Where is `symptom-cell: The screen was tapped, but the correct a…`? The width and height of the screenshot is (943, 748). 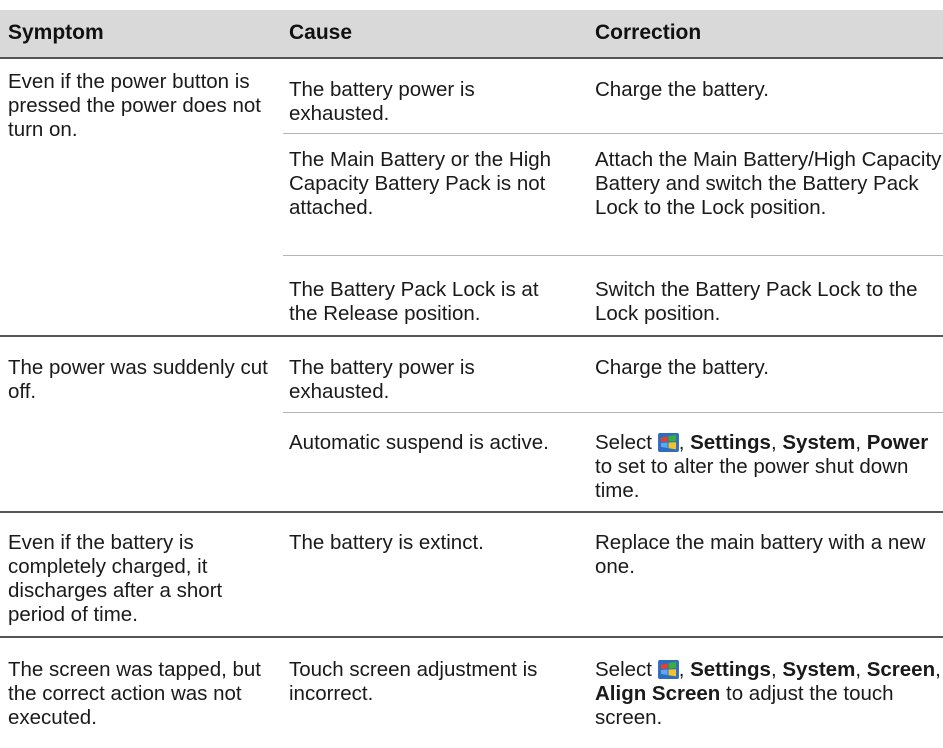
symptom-cell: The screen was tapped, but the correct a… is located at coordinates (134, 693).